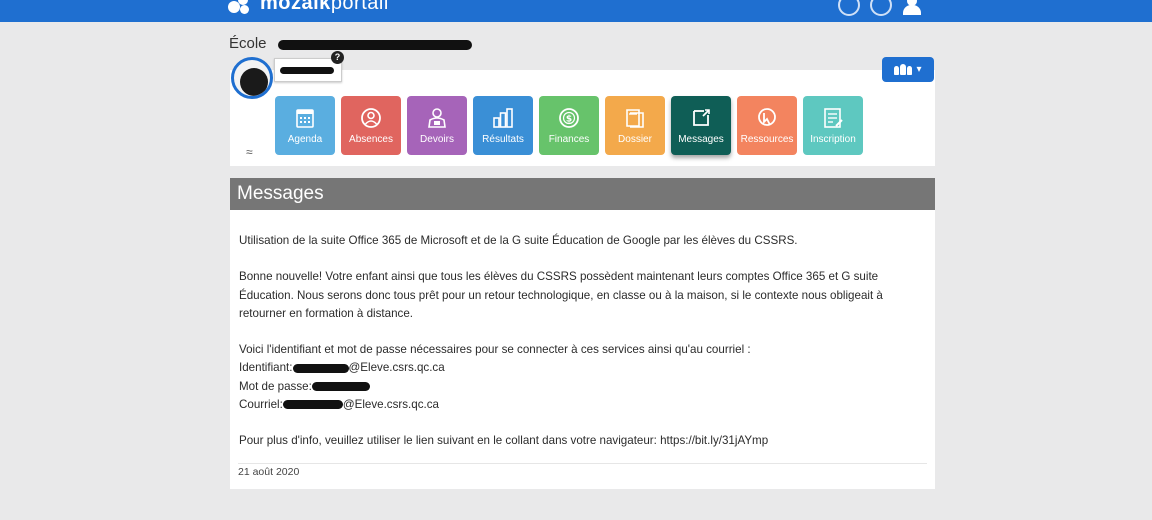 The height and width of the screenshot is (520, 1152). I want to click on help-circle-icon, so click(849, 8).